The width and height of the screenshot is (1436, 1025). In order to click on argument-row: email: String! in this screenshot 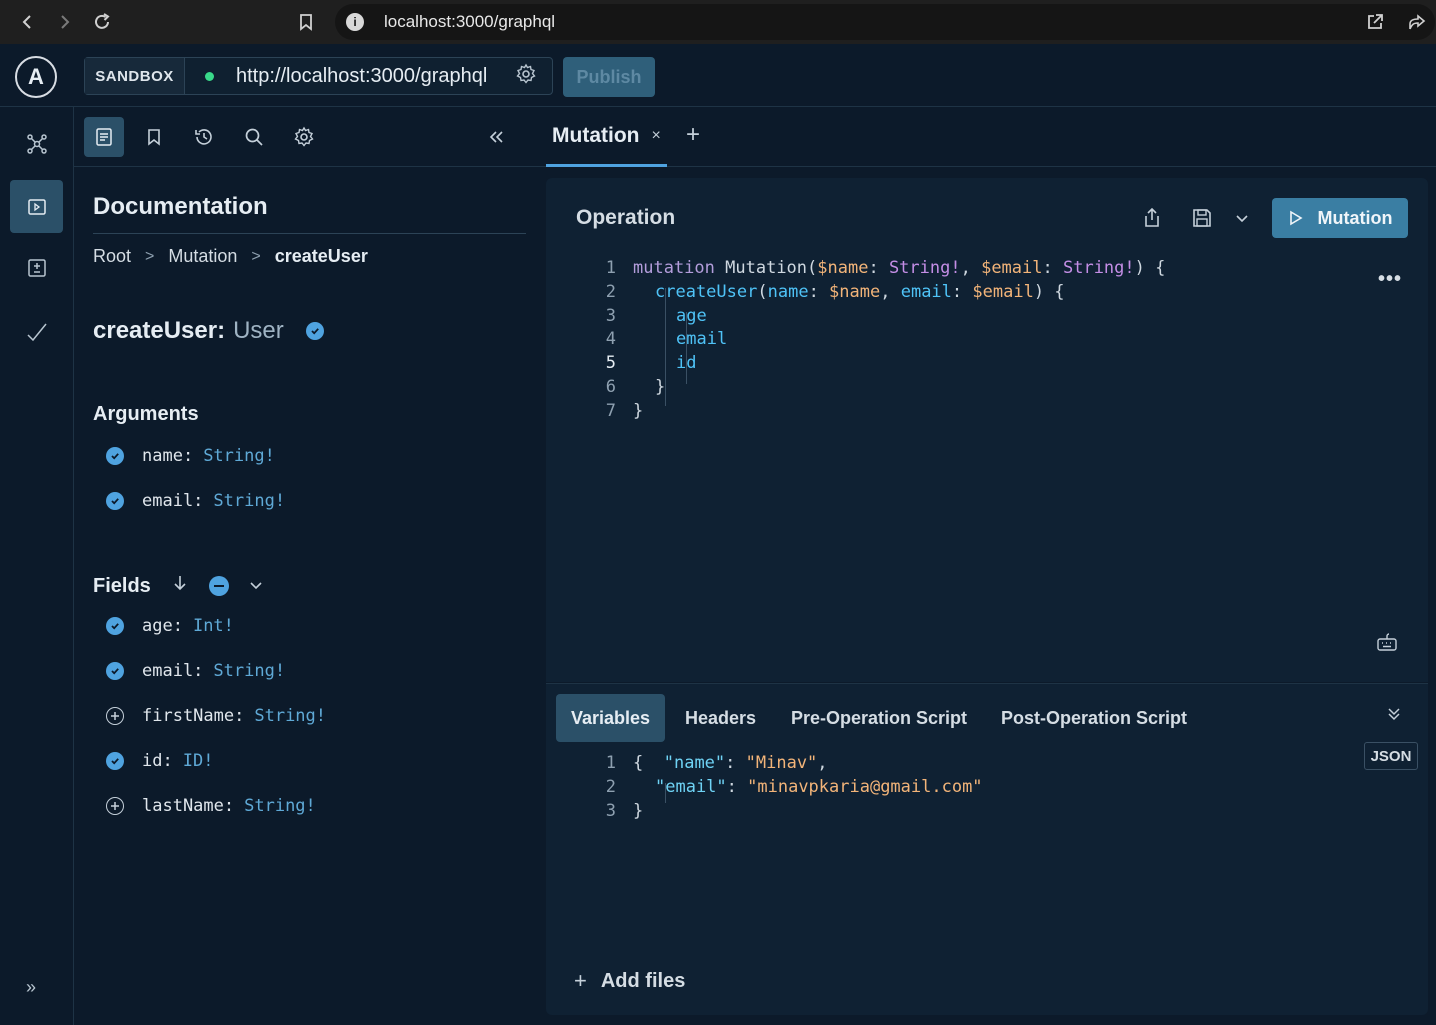, I will do `click(195, 501)`.